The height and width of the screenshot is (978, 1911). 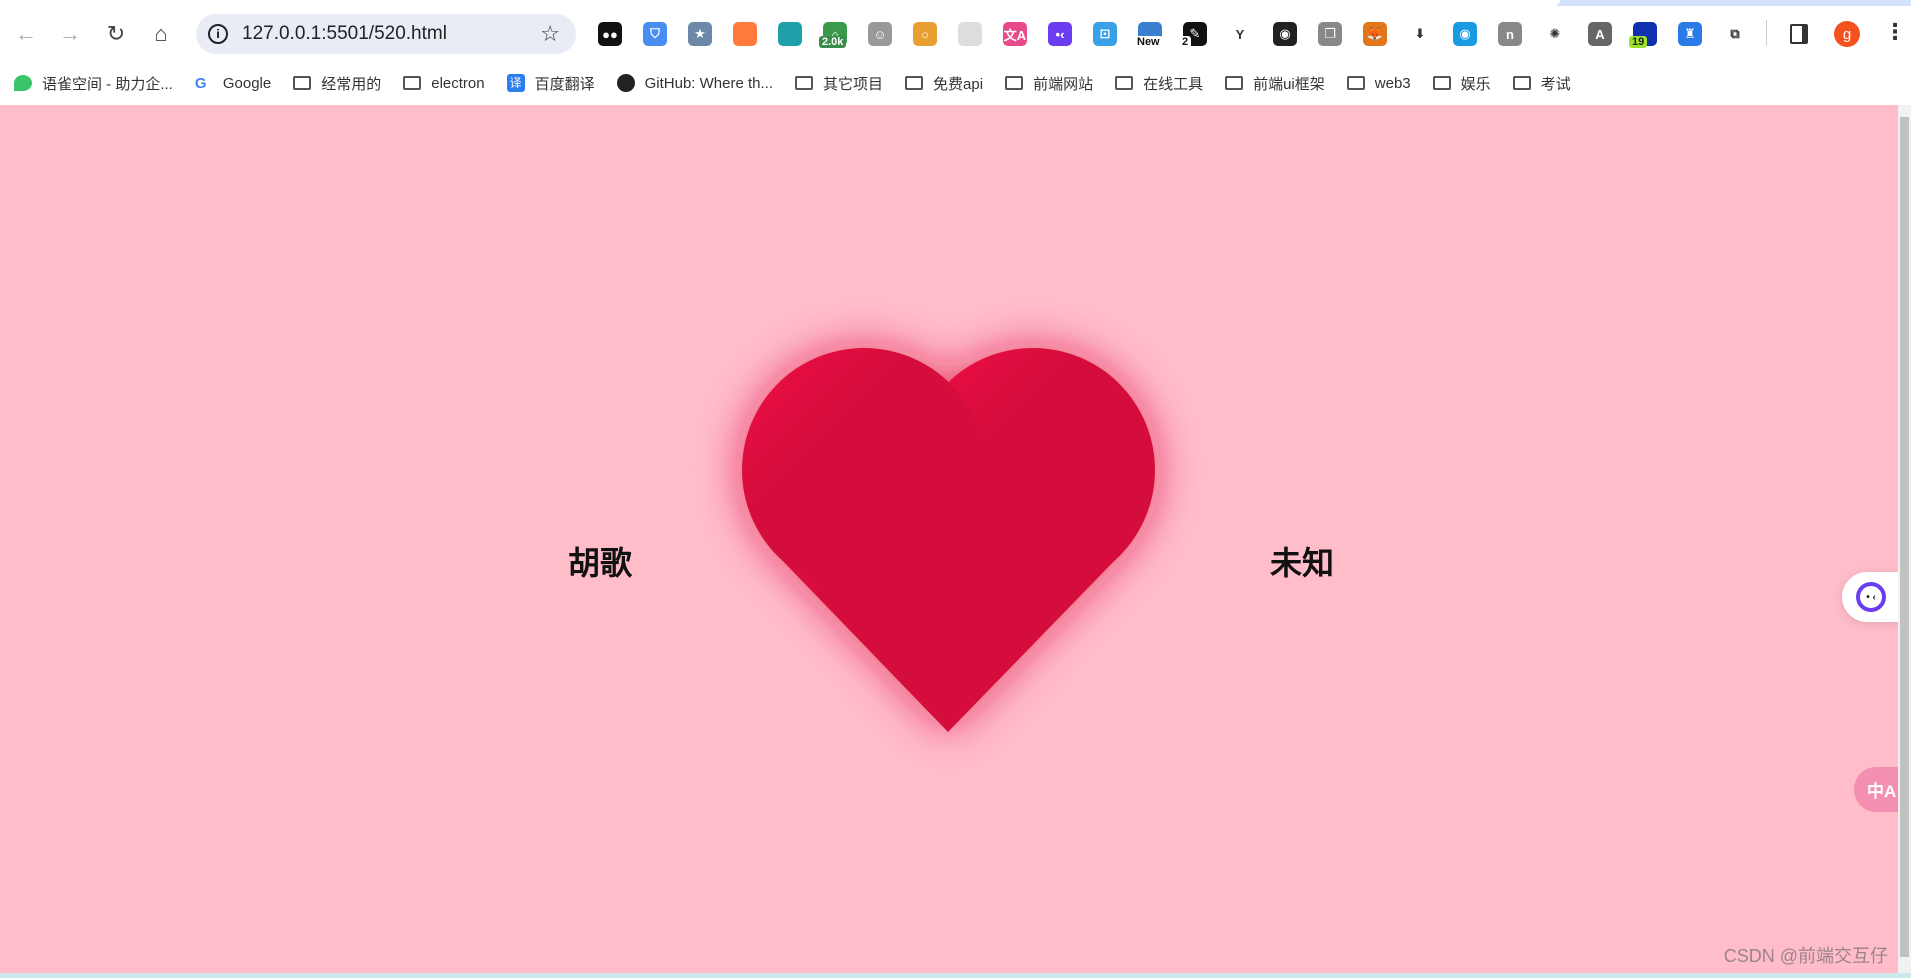 What do you see at coordinates (864, 470) in the screenshot?
I see `heart-left-lobe` at bounding box center [864, 470].